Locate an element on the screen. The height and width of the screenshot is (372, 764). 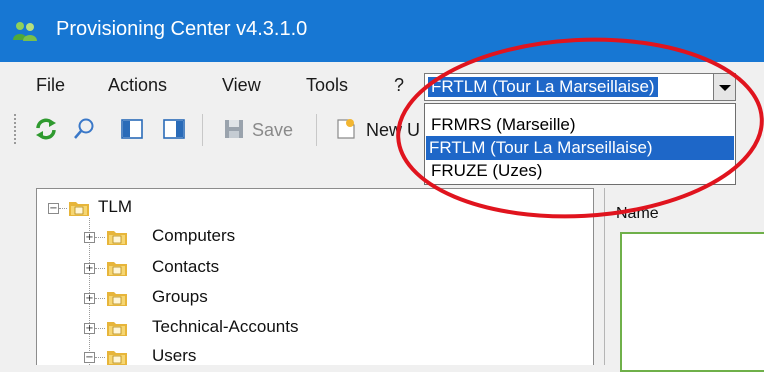
toolbar-grip is located at coordinates (15, 129).